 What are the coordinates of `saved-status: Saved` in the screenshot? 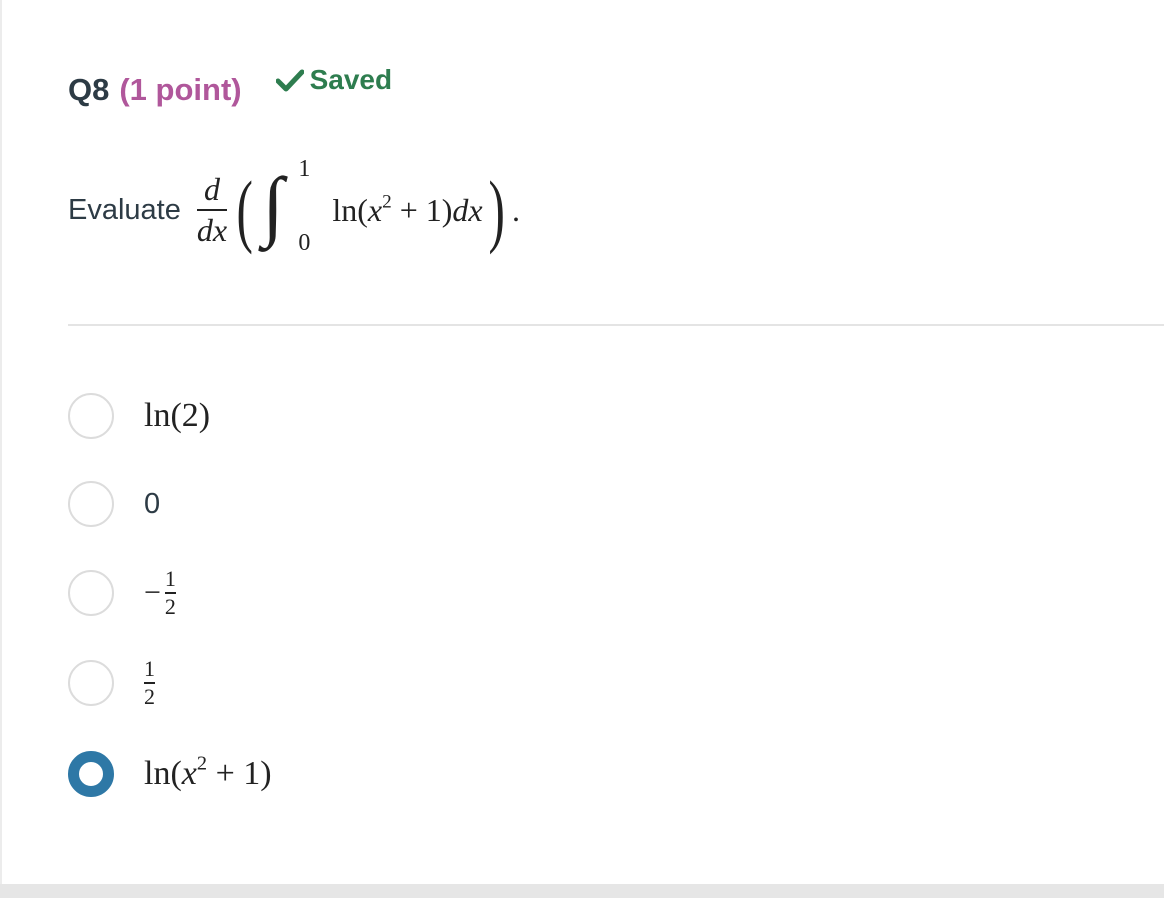 It's located at (334, 80).